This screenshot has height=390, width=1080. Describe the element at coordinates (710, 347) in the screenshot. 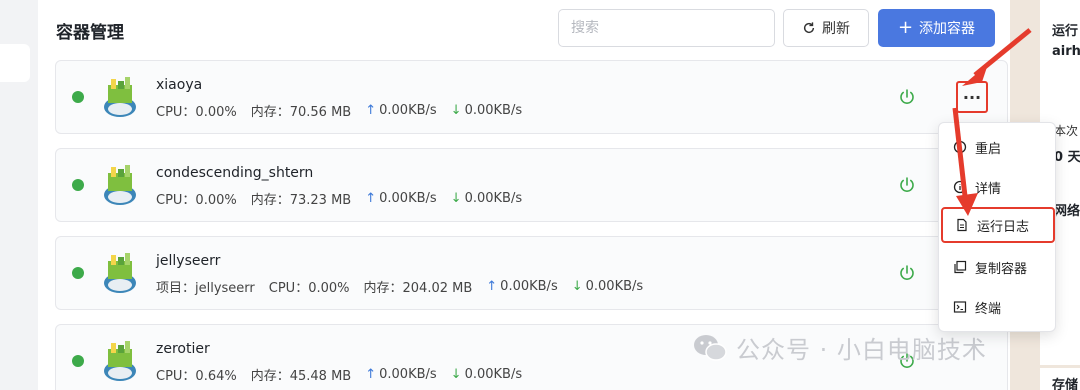

I see `wechat-icon` at that location.